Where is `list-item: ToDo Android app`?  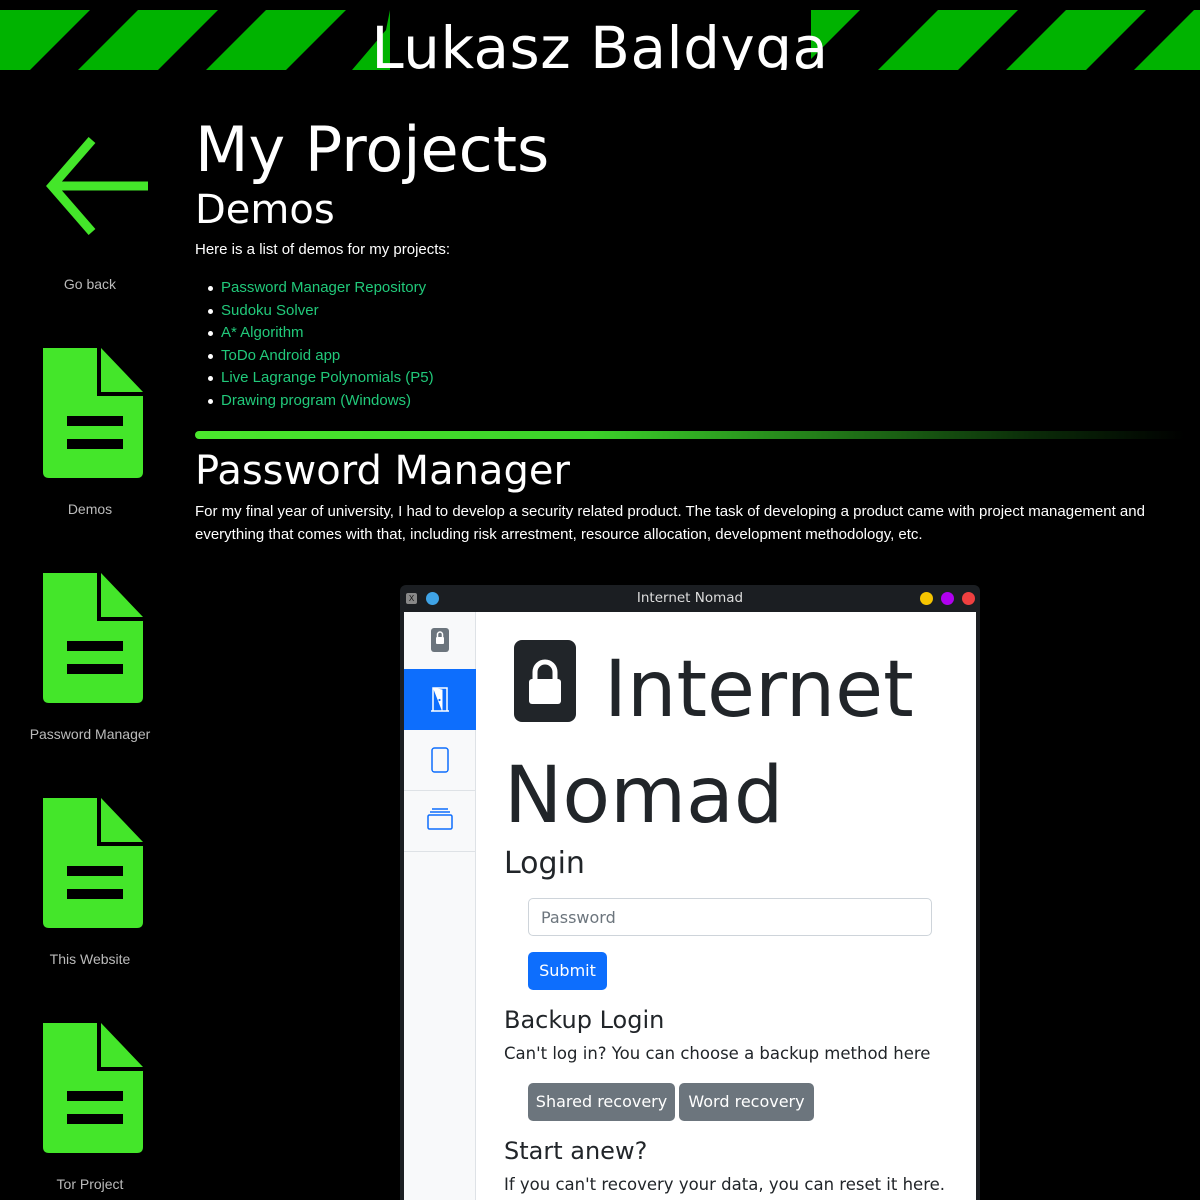 list-item: ToDo Android app is located at coordinates (696, 356).